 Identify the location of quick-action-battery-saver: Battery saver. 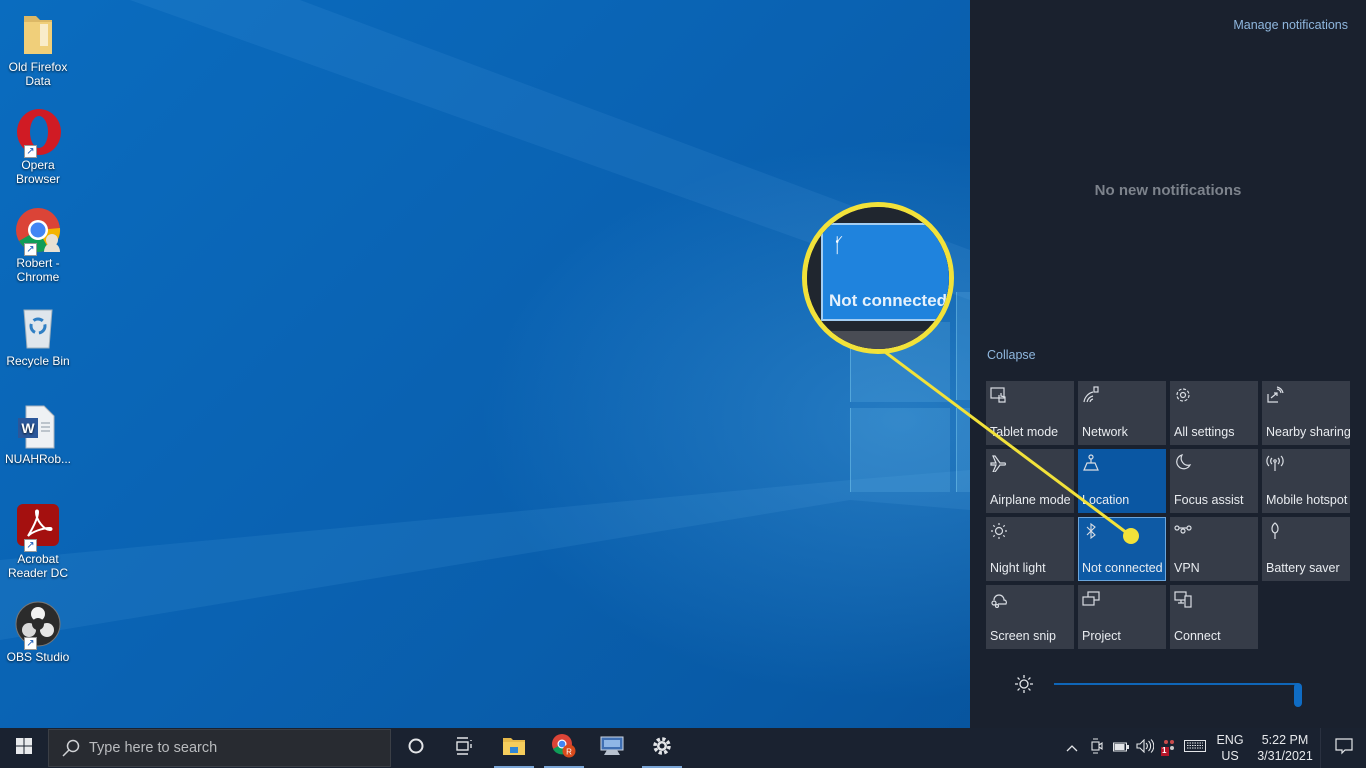
(1306, 549).